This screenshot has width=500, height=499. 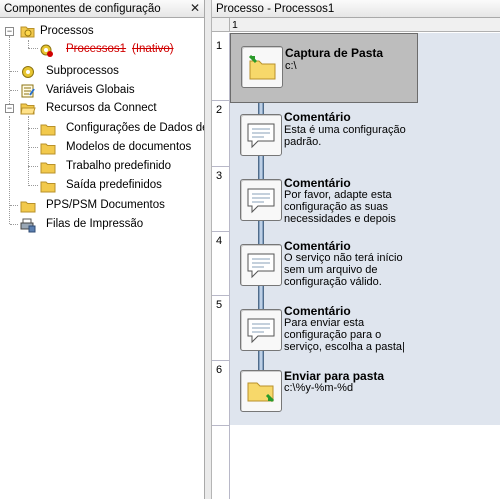 What do you see at coordinates (334, 53) in the screenshot?
I see `step-title: Captura de Pasta` at bounding box center [334, 53].